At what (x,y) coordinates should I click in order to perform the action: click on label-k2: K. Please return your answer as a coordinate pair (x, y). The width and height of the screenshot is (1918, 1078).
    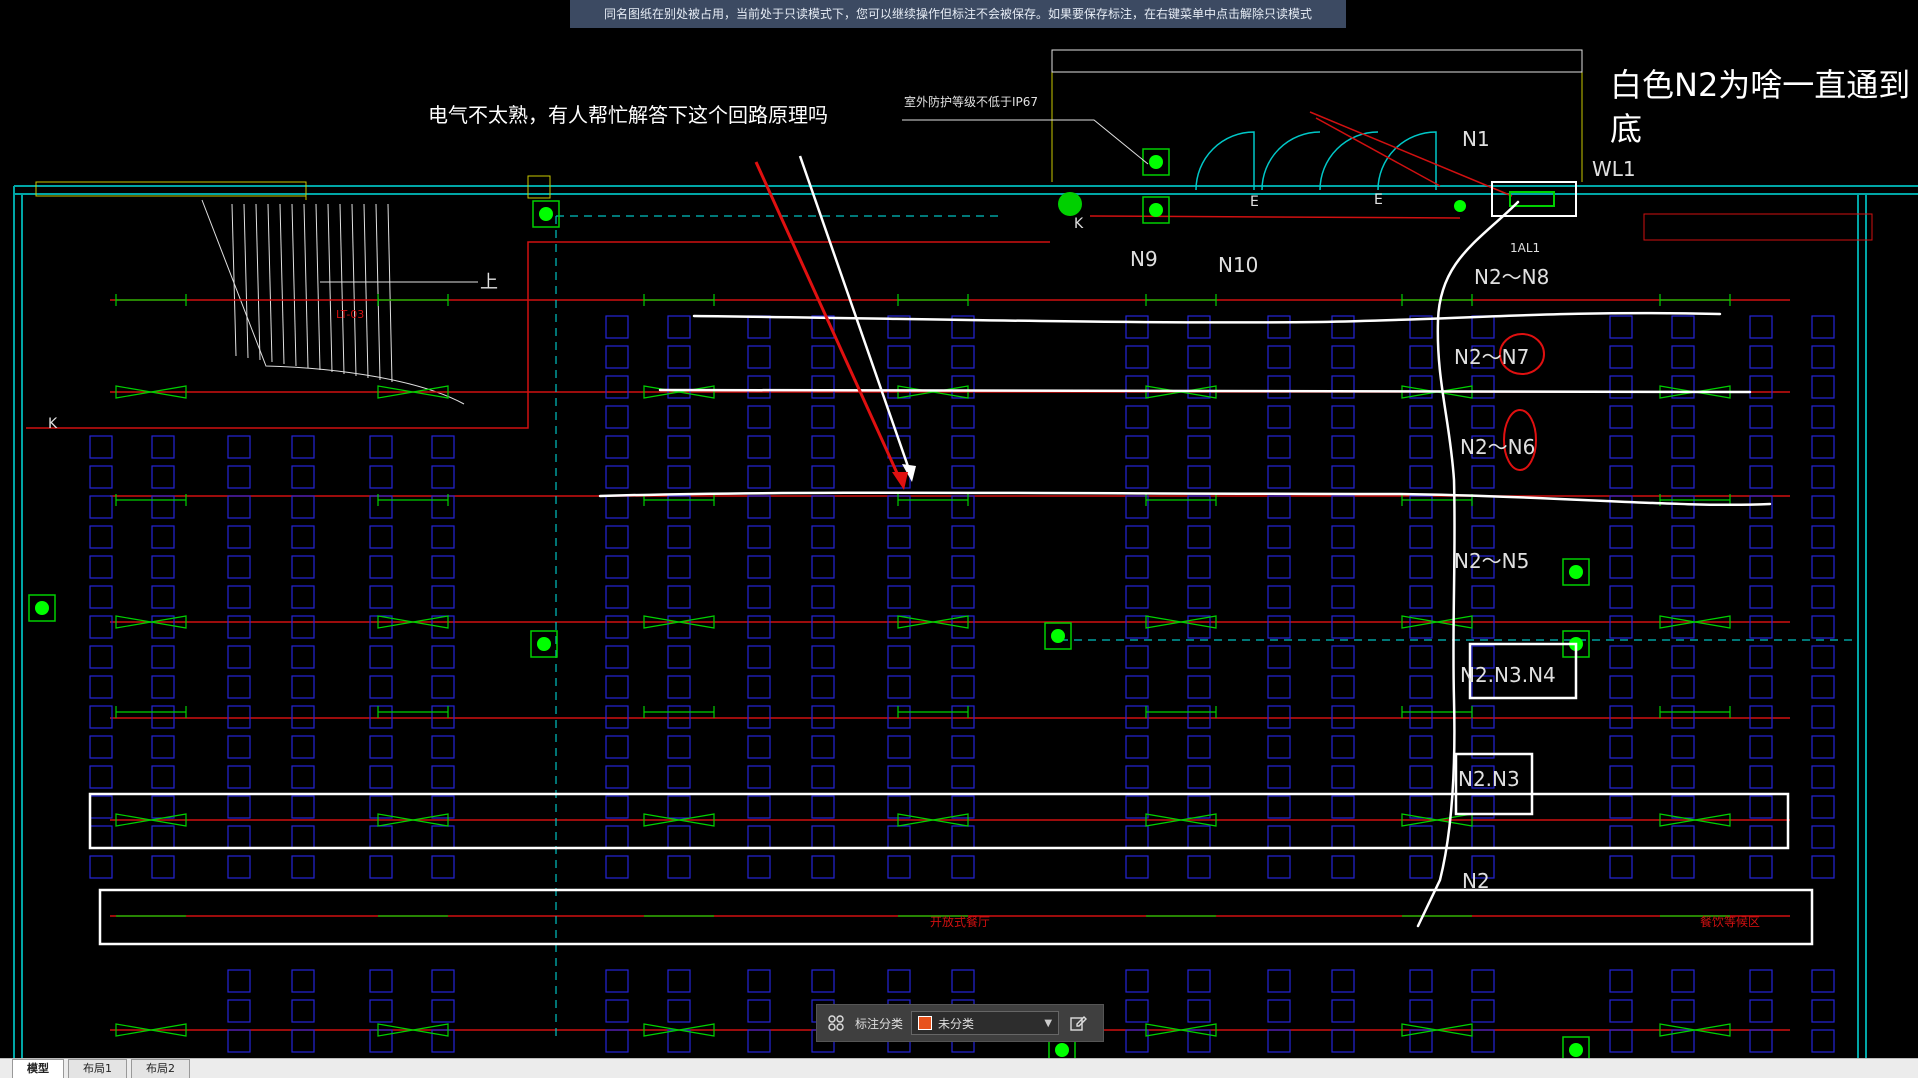
    Looking at the image, I should click on (53, 424).